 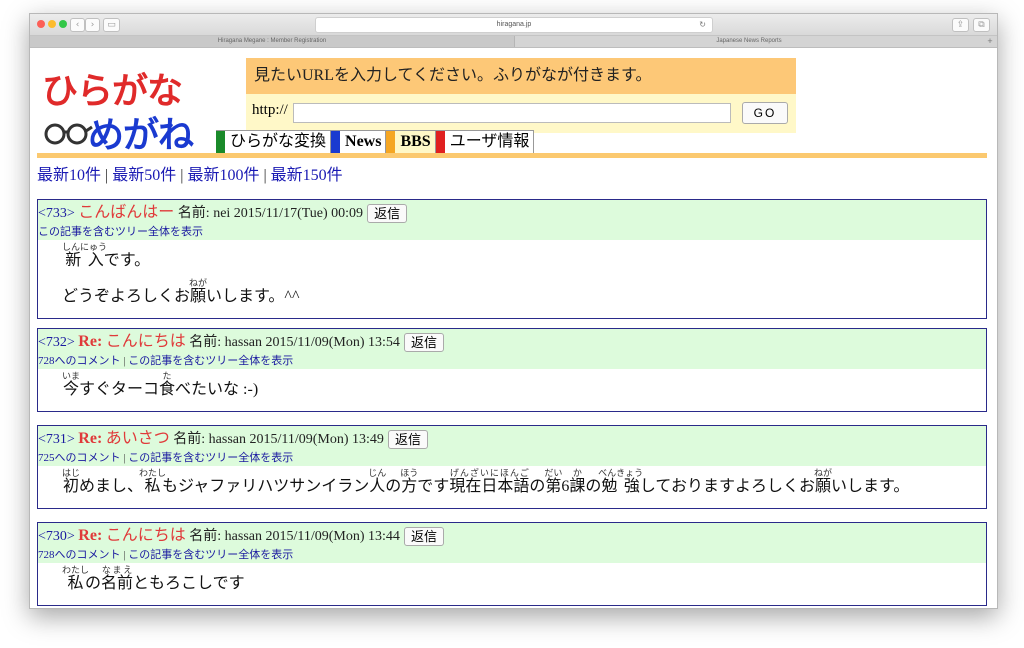 What do you see at coordinates (553, 473) in the screenshot?
I see `furigana-reading: だい` at bounding box center [553, 473].